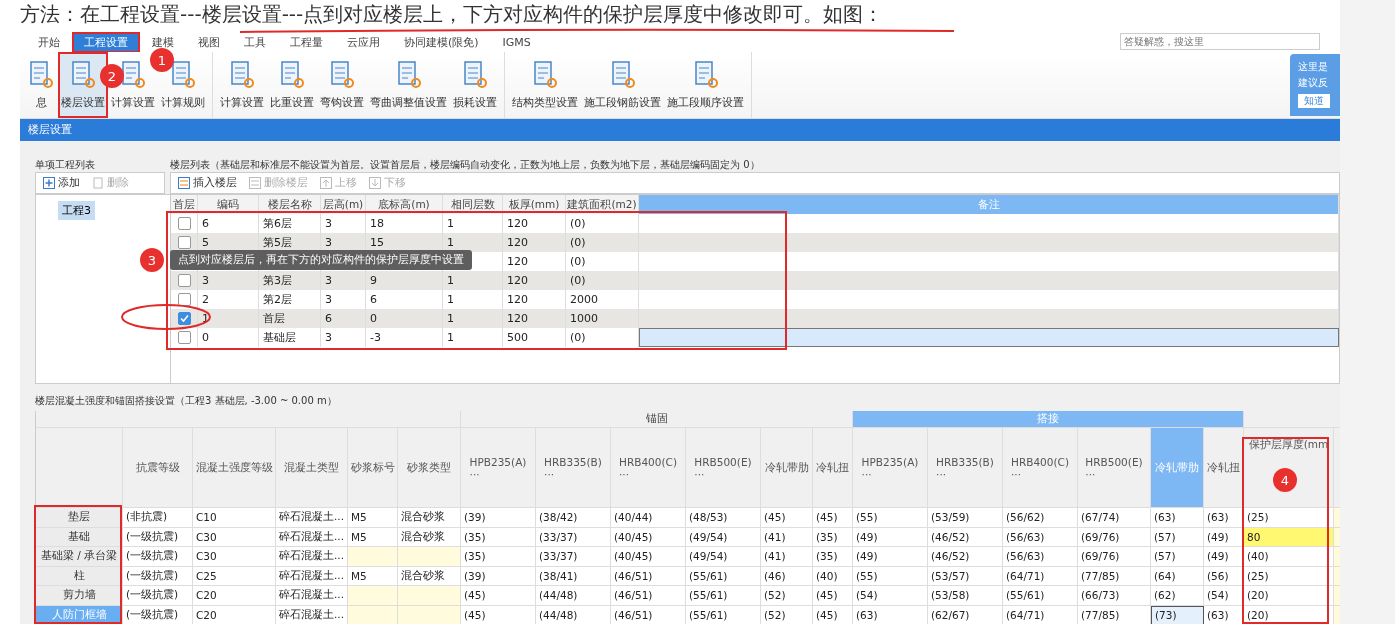 This screenshot has width=1395, height=624. What do you see at coordinates (363, 42) in the screenshot?
I see `menu-tab: 云应用` at bounding box center [363, 42].